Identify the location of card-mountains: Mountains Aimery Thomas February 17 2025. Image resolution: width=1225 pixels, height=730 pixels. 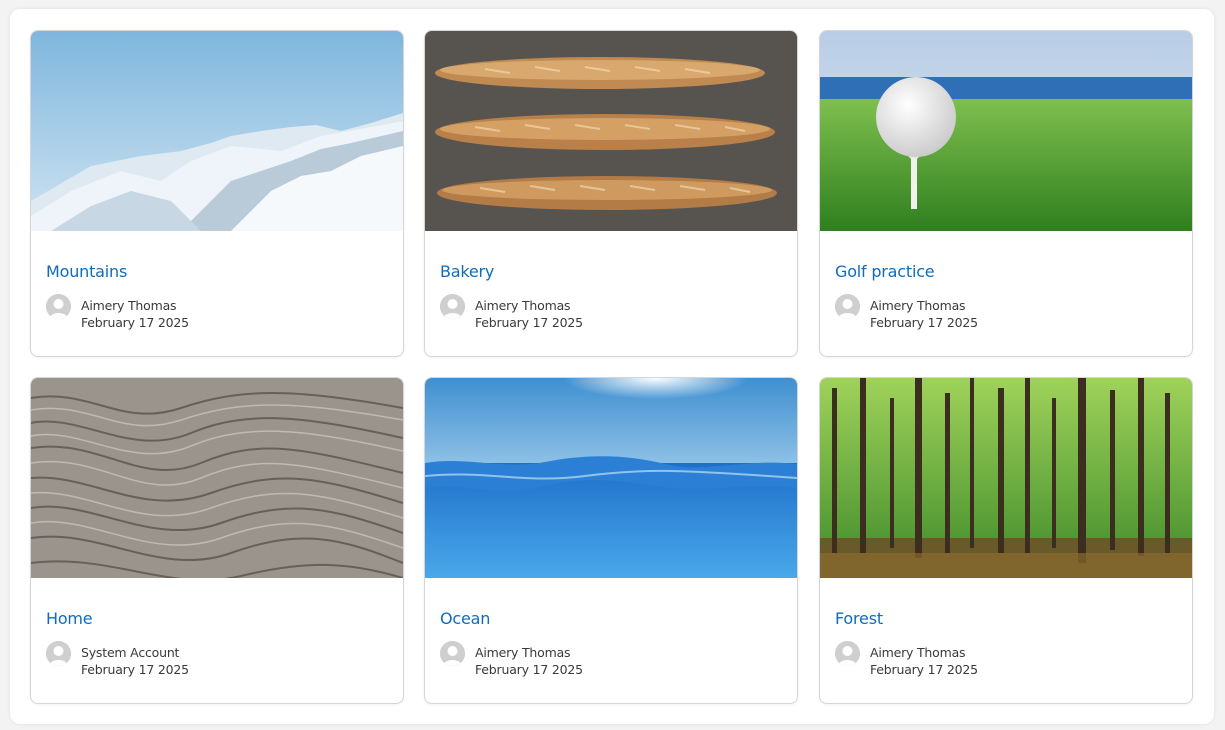
(217, 193).